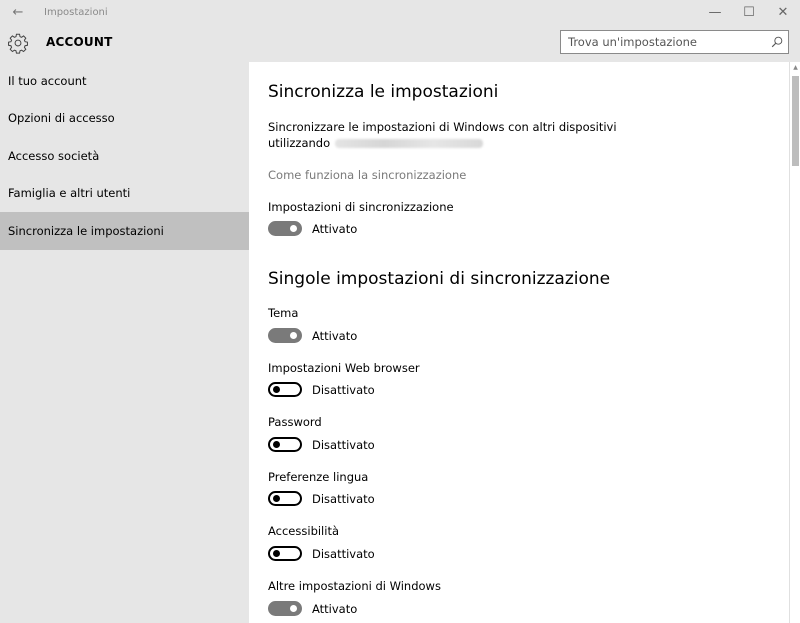  I want to click on setting-label-tema: Tema, so click(283, 313).